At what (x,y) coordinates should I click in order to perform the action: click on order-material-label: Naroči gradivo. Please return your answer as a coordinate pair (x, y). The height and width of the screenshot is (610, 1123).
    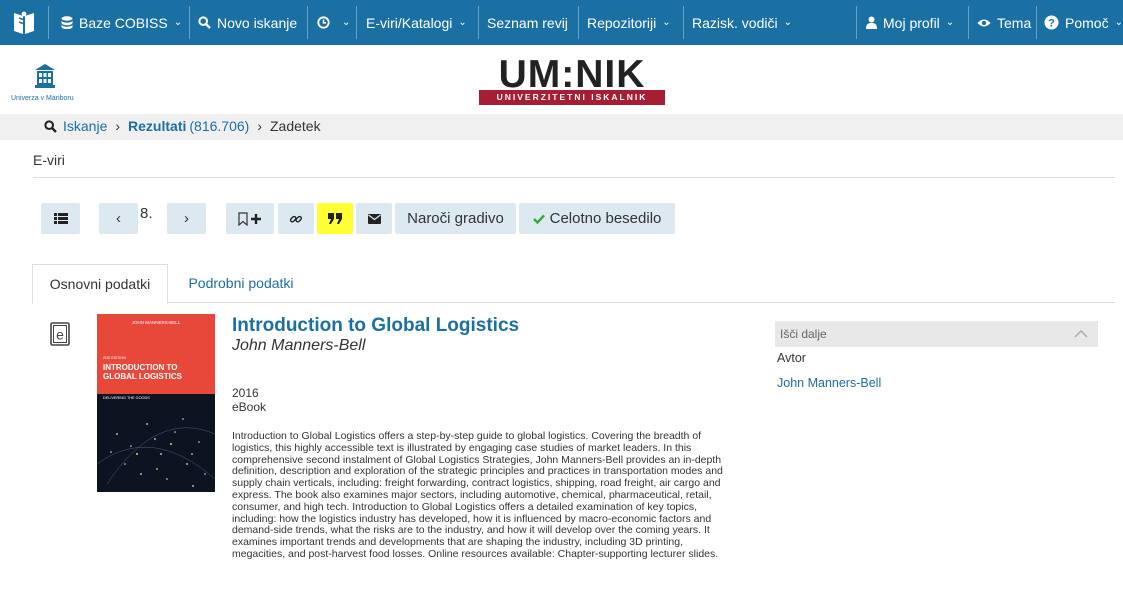
    Looking at the image, I should click on (455, 218).